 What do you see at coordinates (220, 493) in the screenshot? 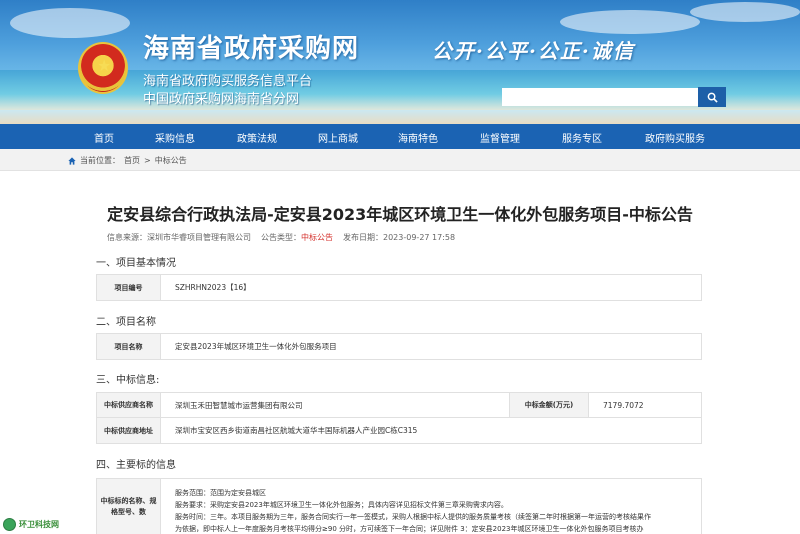
I see `subject-line: 服务范围：范围为定安县城区` at bounding box center [220, 493].